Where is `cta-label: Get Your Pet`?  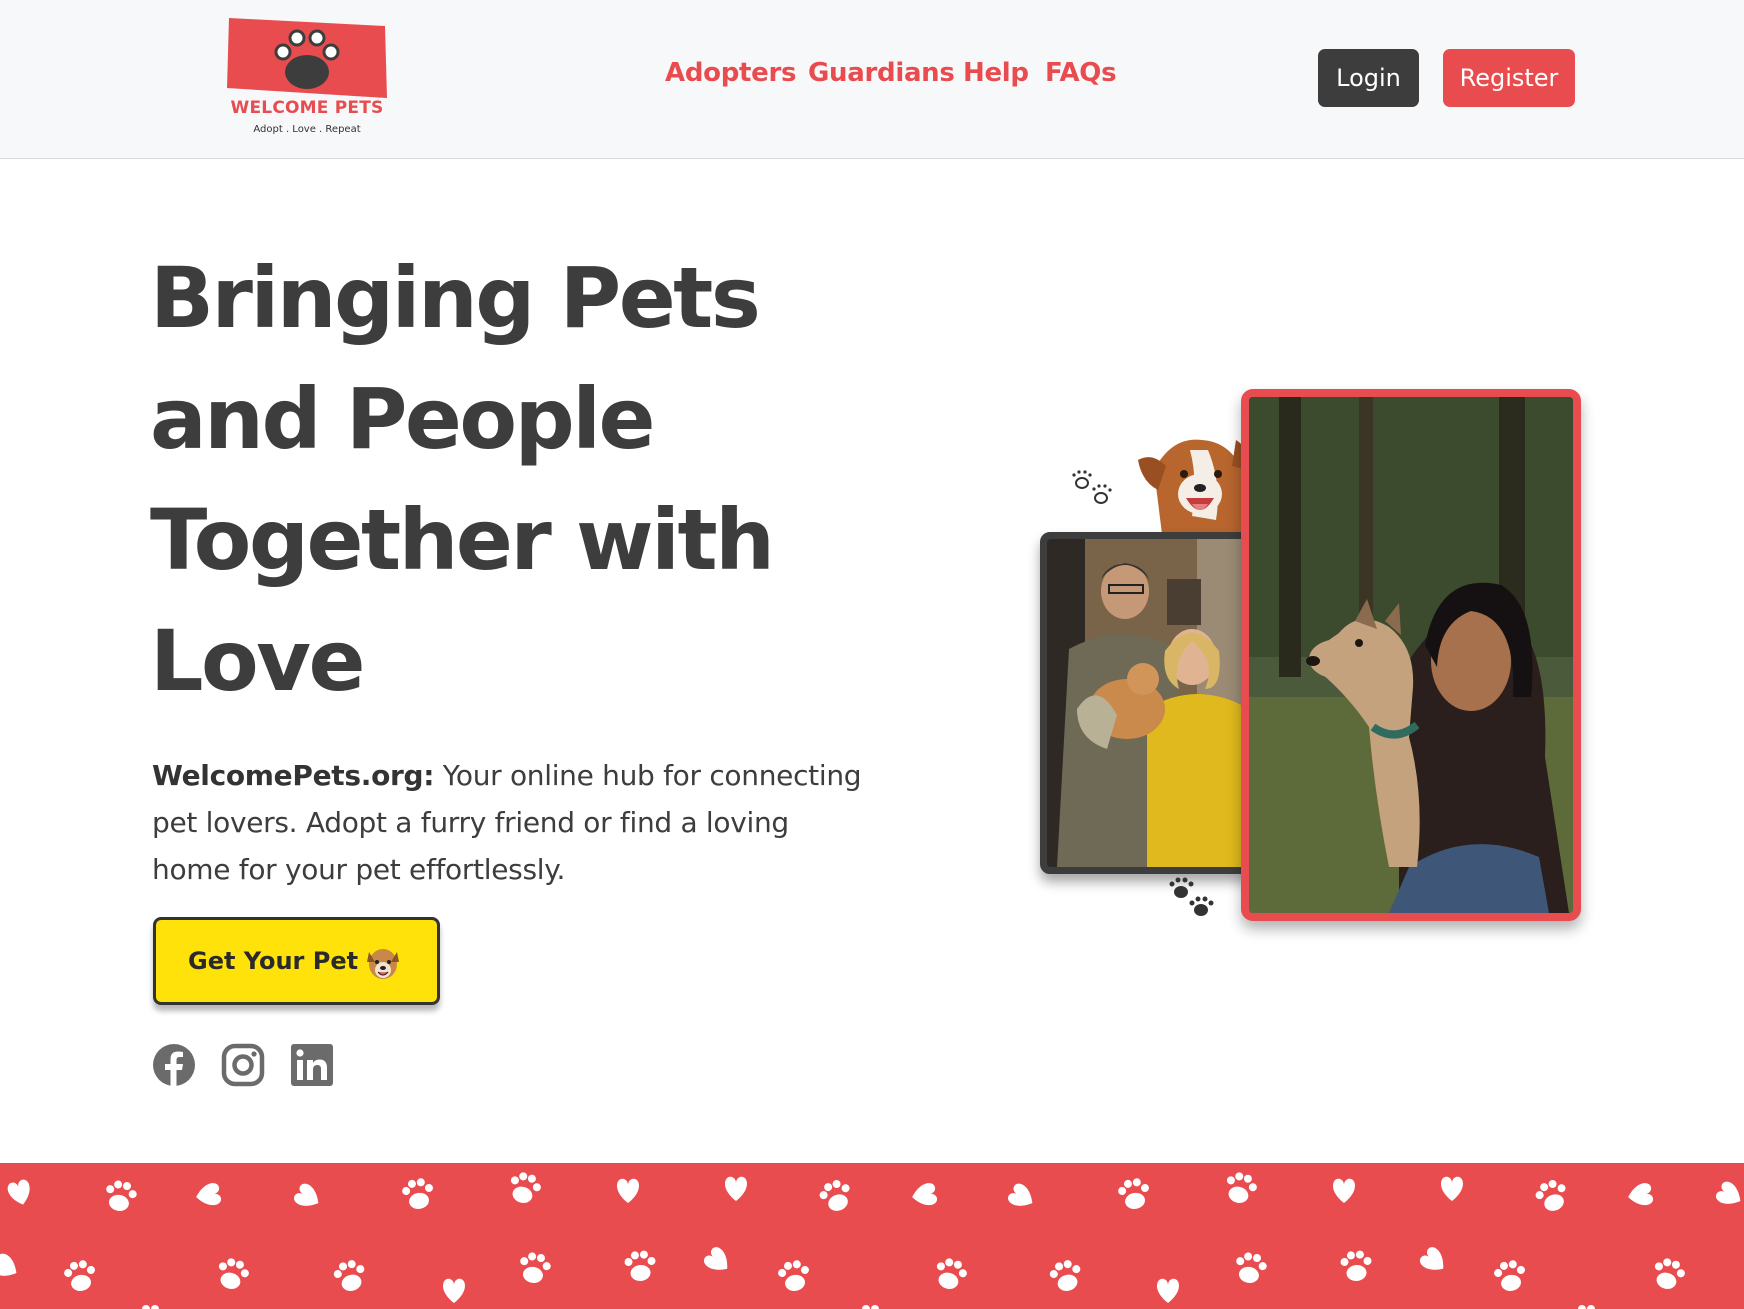 cta-label: Get Your Pet is located at coordinates (273, 961).